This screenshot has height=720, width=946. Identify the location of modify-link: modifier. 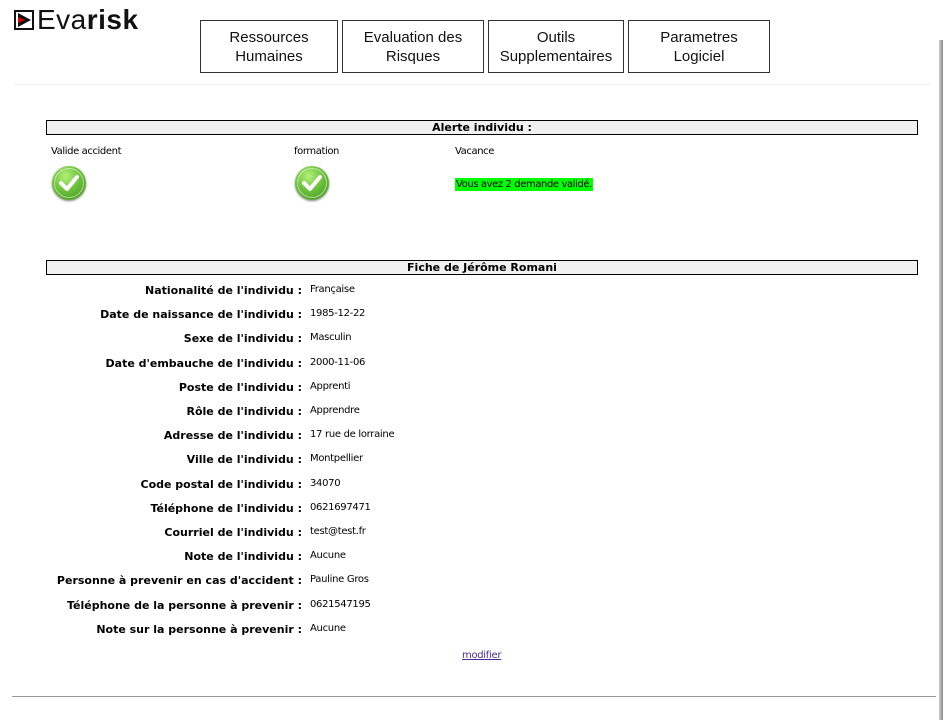
(481, 655).